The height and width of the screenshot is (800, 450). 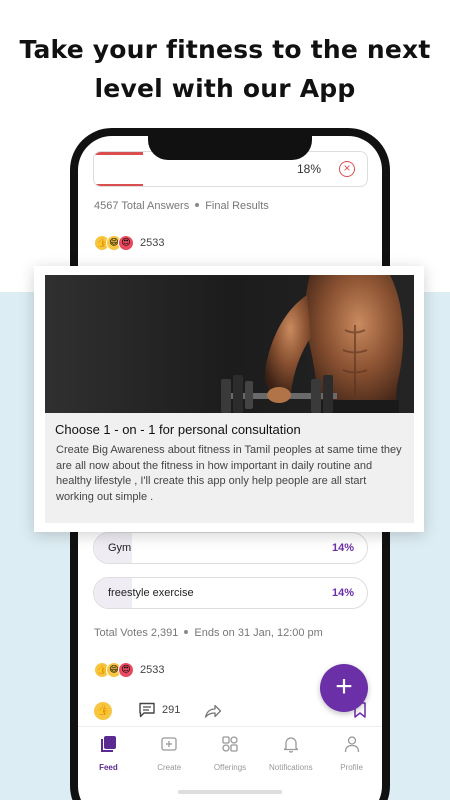 I want to click on tab-label: Create, so click(x=169, y=767).